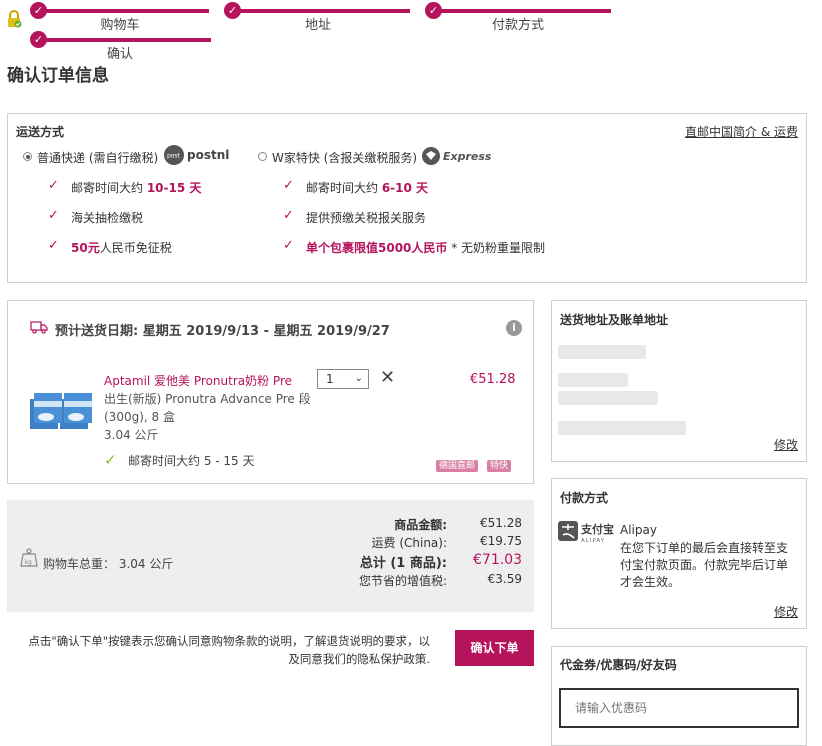  Describe the element at coordinates (198, 380) in the screenshot. I see `product-name: Aptamil 爱他美 Pronutra奶粉 Pre` at that location.